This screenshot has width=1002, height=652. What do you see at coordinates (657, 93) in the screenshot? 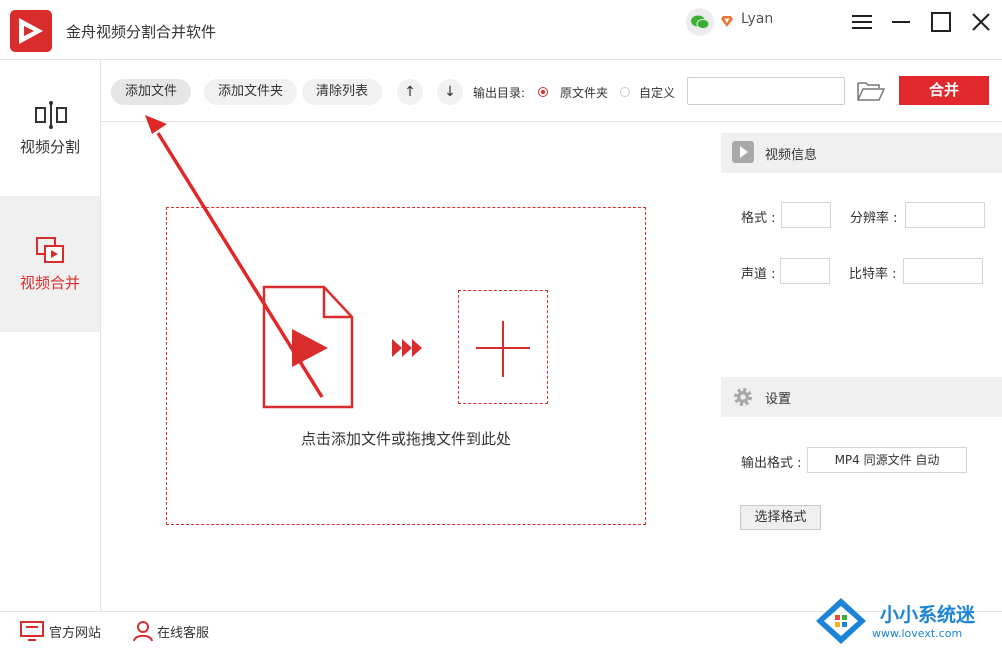
I see `radio-custom-label: 自定义` at bounding box center [657, 93].